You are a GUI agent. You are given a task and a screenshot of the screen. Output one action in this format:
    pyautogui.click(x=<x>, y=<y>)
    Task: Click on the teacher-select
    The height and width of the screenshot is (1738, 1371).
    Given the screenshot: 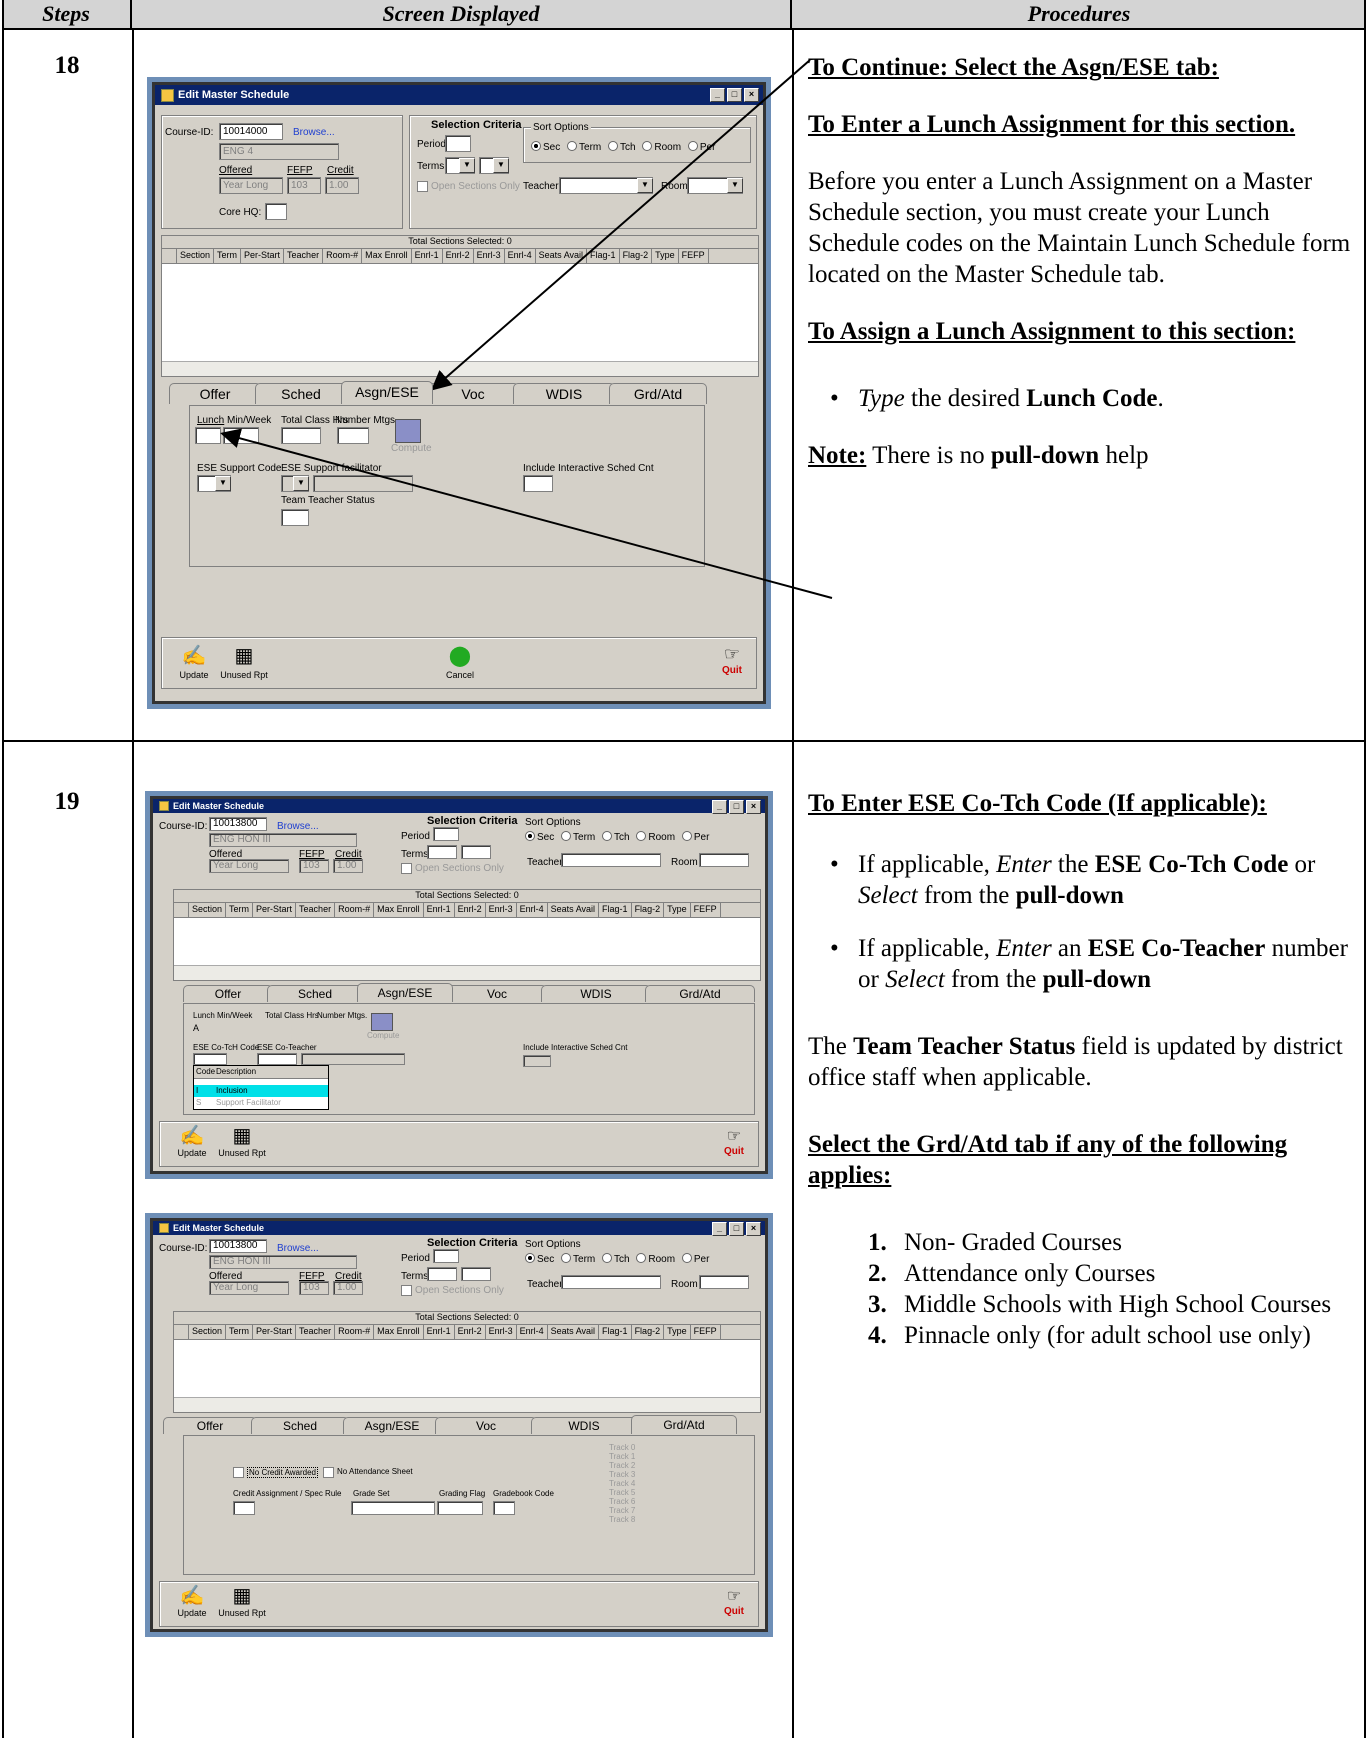 What is the action you would take?
    pyautogui.click(x=611, y=1282)
    